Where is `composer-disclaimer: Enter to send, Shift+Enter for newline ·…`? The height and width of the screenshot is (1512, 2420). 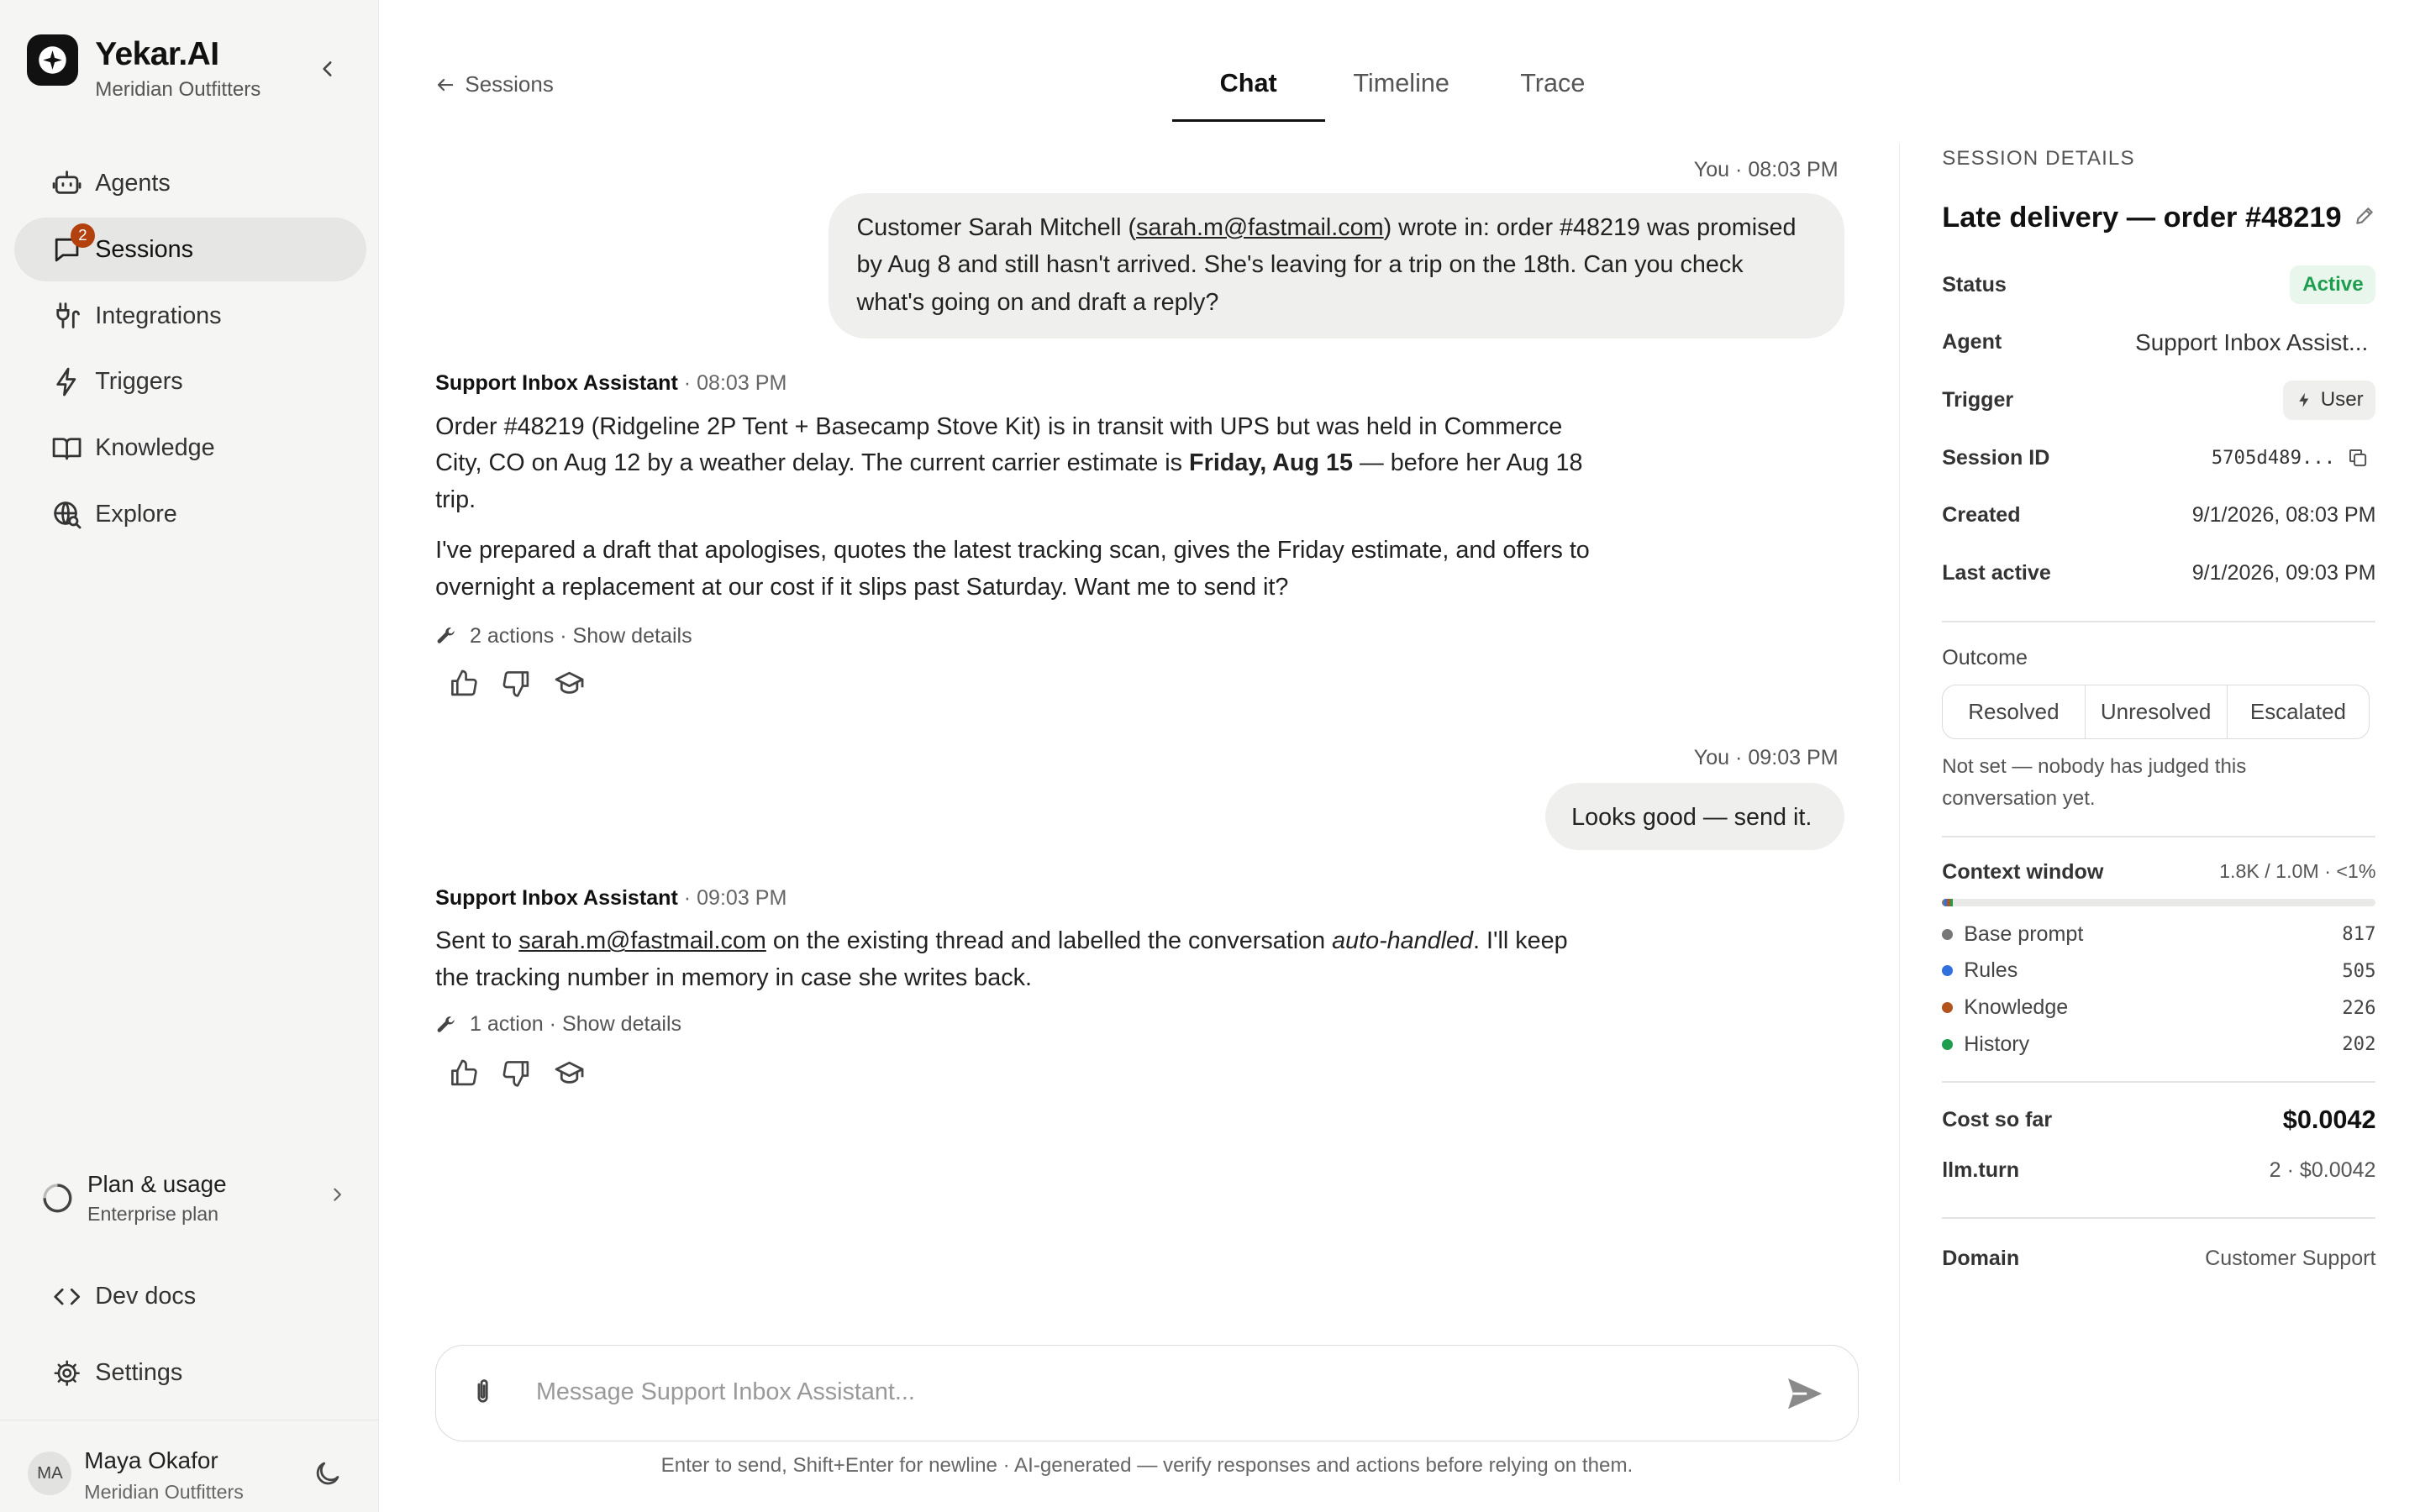 composer-disclaimer: Enter to send, Shift+Enter for newline ·… is located at coordinates (1147, 1465).